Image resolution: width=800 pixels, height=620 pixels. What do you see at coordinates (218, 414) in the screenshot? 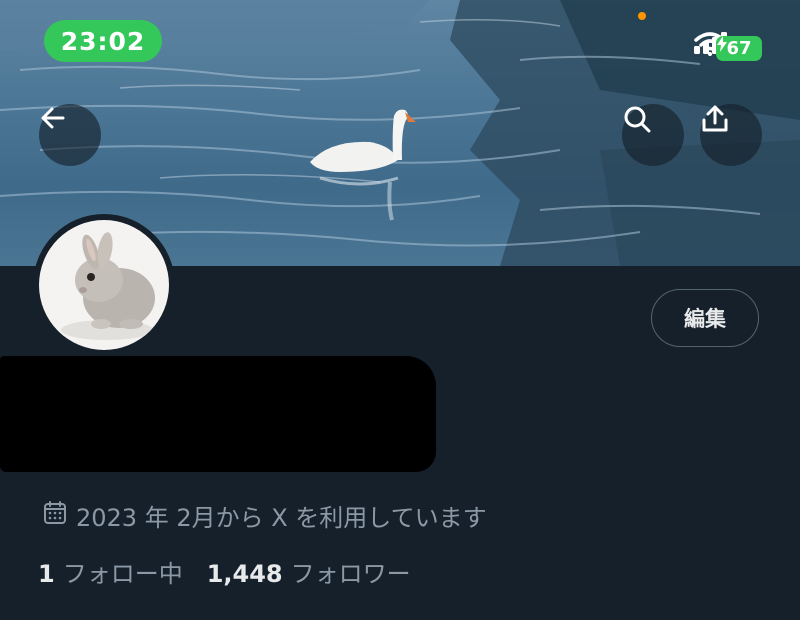
I see `redacted-name-area` at bounding box center [218, 414].